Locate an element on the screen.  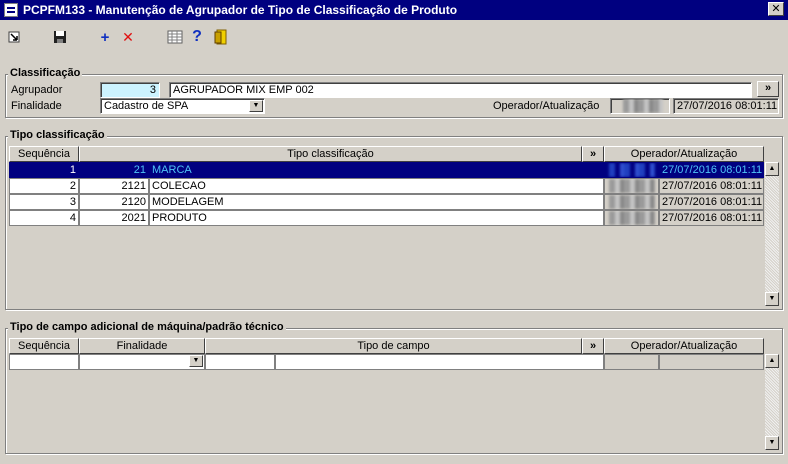
calculator-icon is located at coordinates (175, 37).